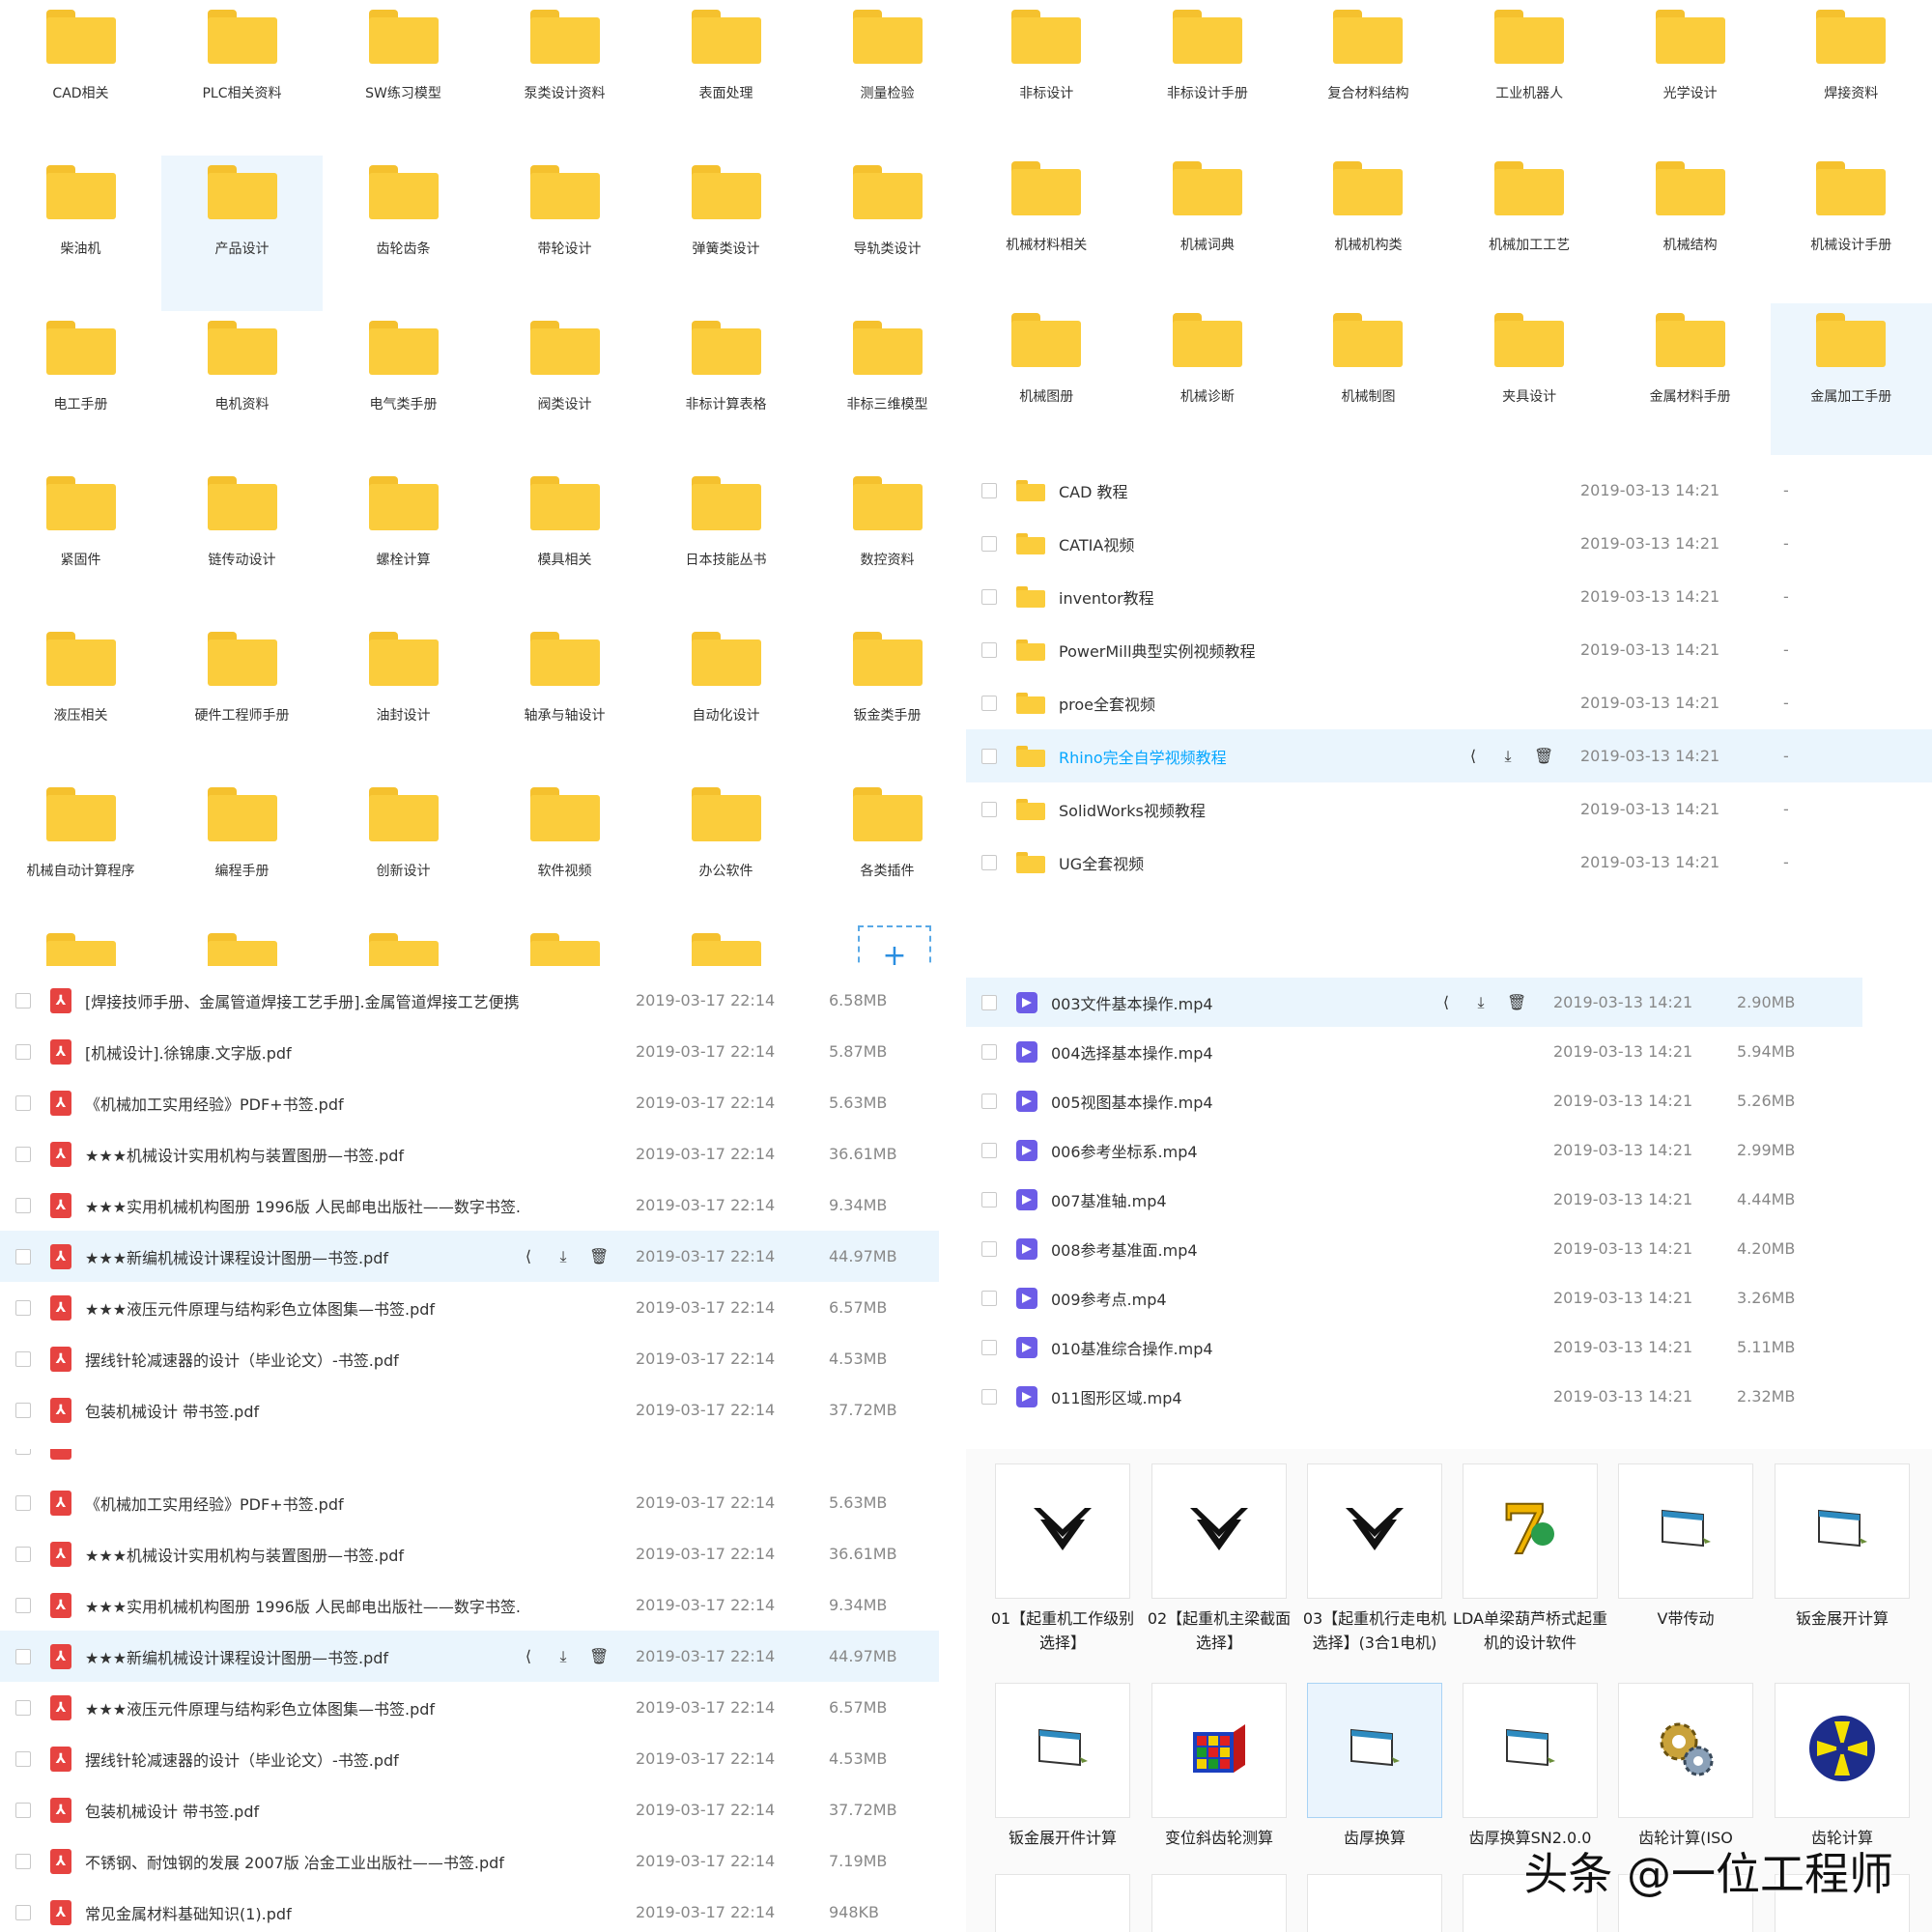  What do you see at coordinates (403, 544) in the screenshot?
I see `folder-tile: 螺栓计算` at bounding box center [403, 544].